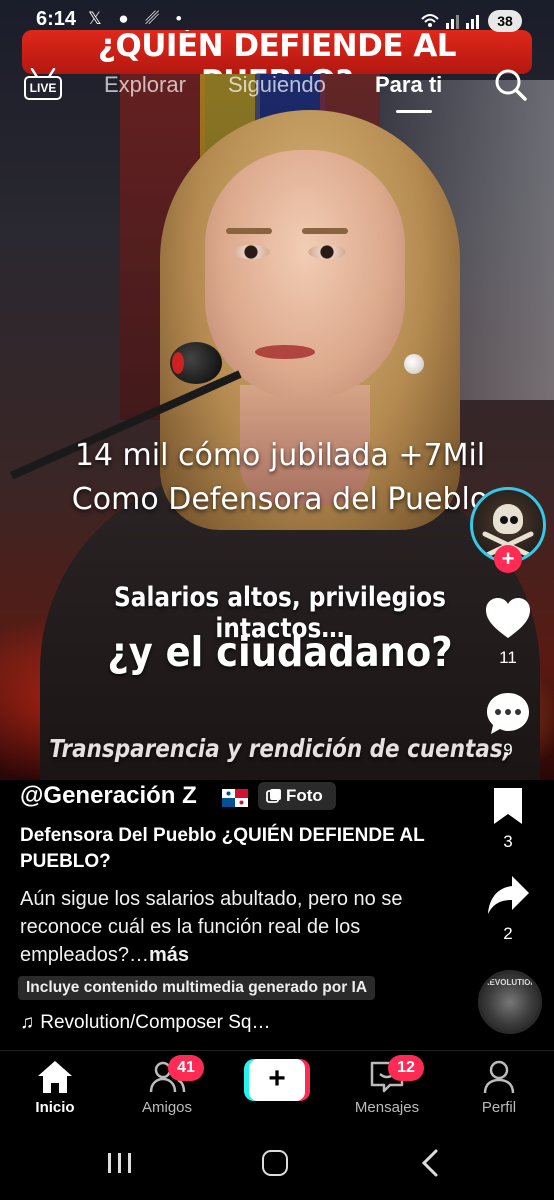  Describe the element at coordinates (280, 652) in the screenshot. I see `overlay-text-question: ¿y el ciudadano?` at that location.